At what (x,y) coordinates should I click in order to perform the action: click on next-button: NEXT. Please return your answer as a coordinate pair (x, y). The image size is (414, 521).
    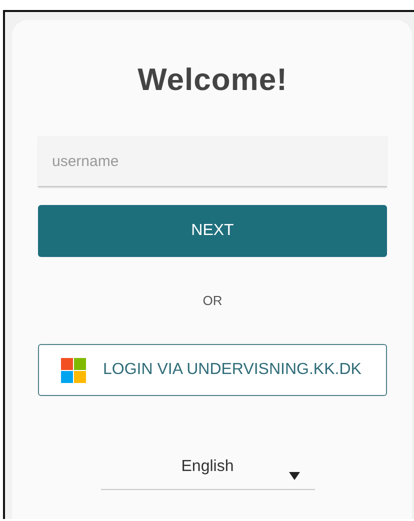
    Looking at the image, I should click on (212, 231).